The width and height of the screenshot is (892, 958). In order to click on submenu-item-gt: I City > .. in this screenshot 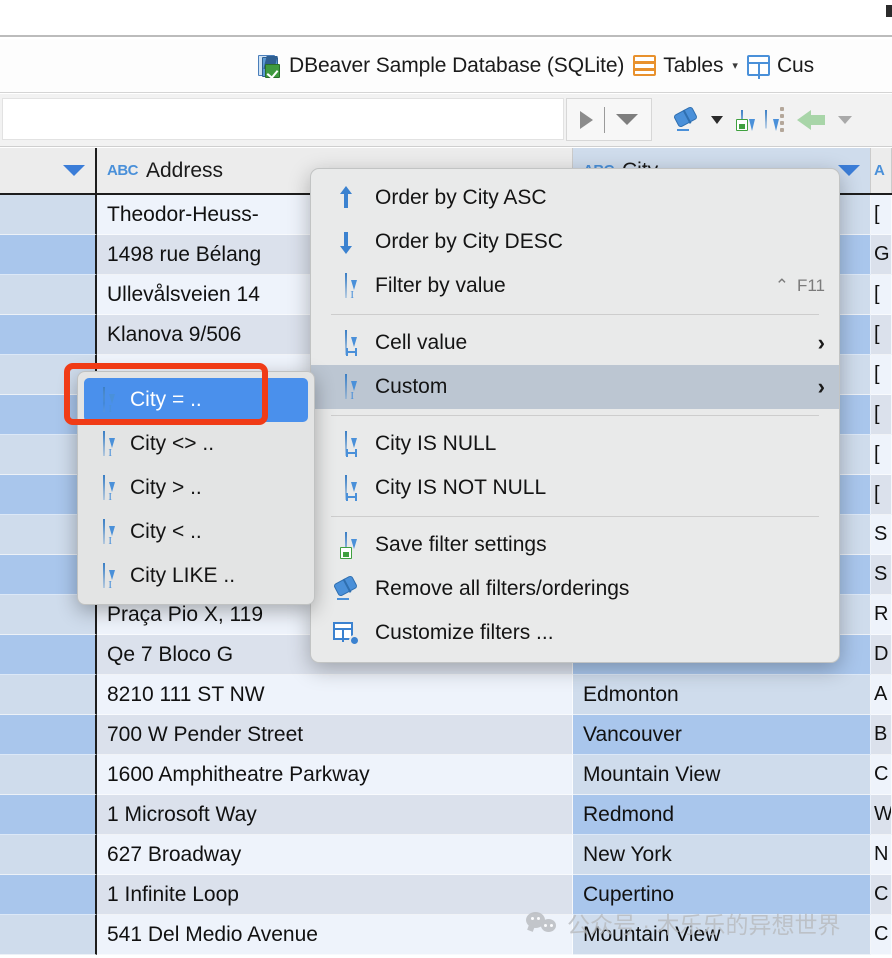, I will do `click(196, 488)`.